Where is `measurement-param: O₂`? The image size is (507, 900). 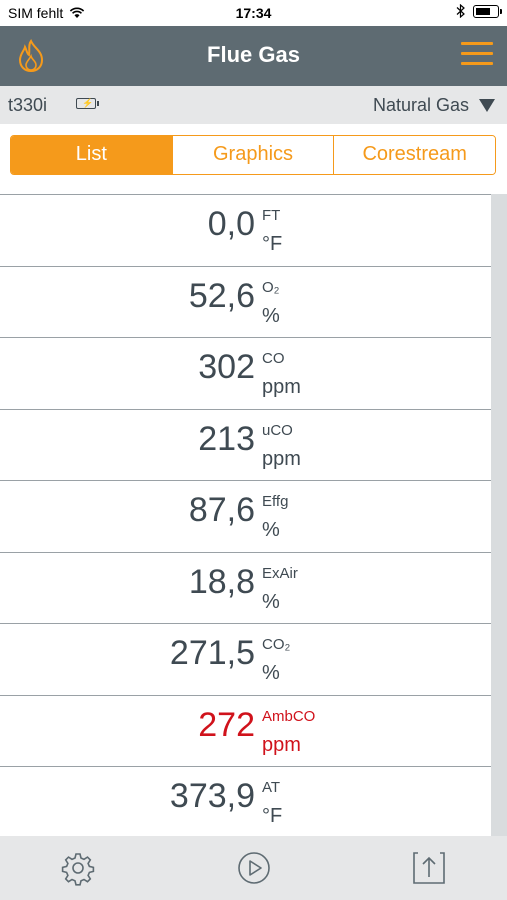 measurement-param: O₂ is located at coordinates (271, 287).